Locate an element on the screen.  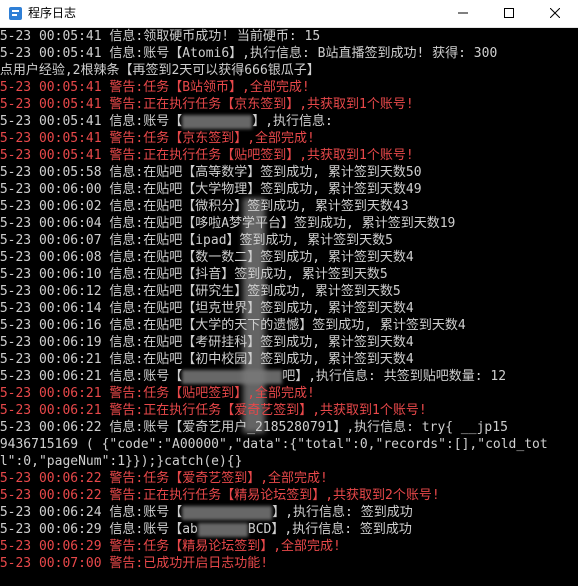
log-line: 05-23 00:06:21 警告:任务【贴吧签到】,全部完成! is located at coordinates (157, 393).